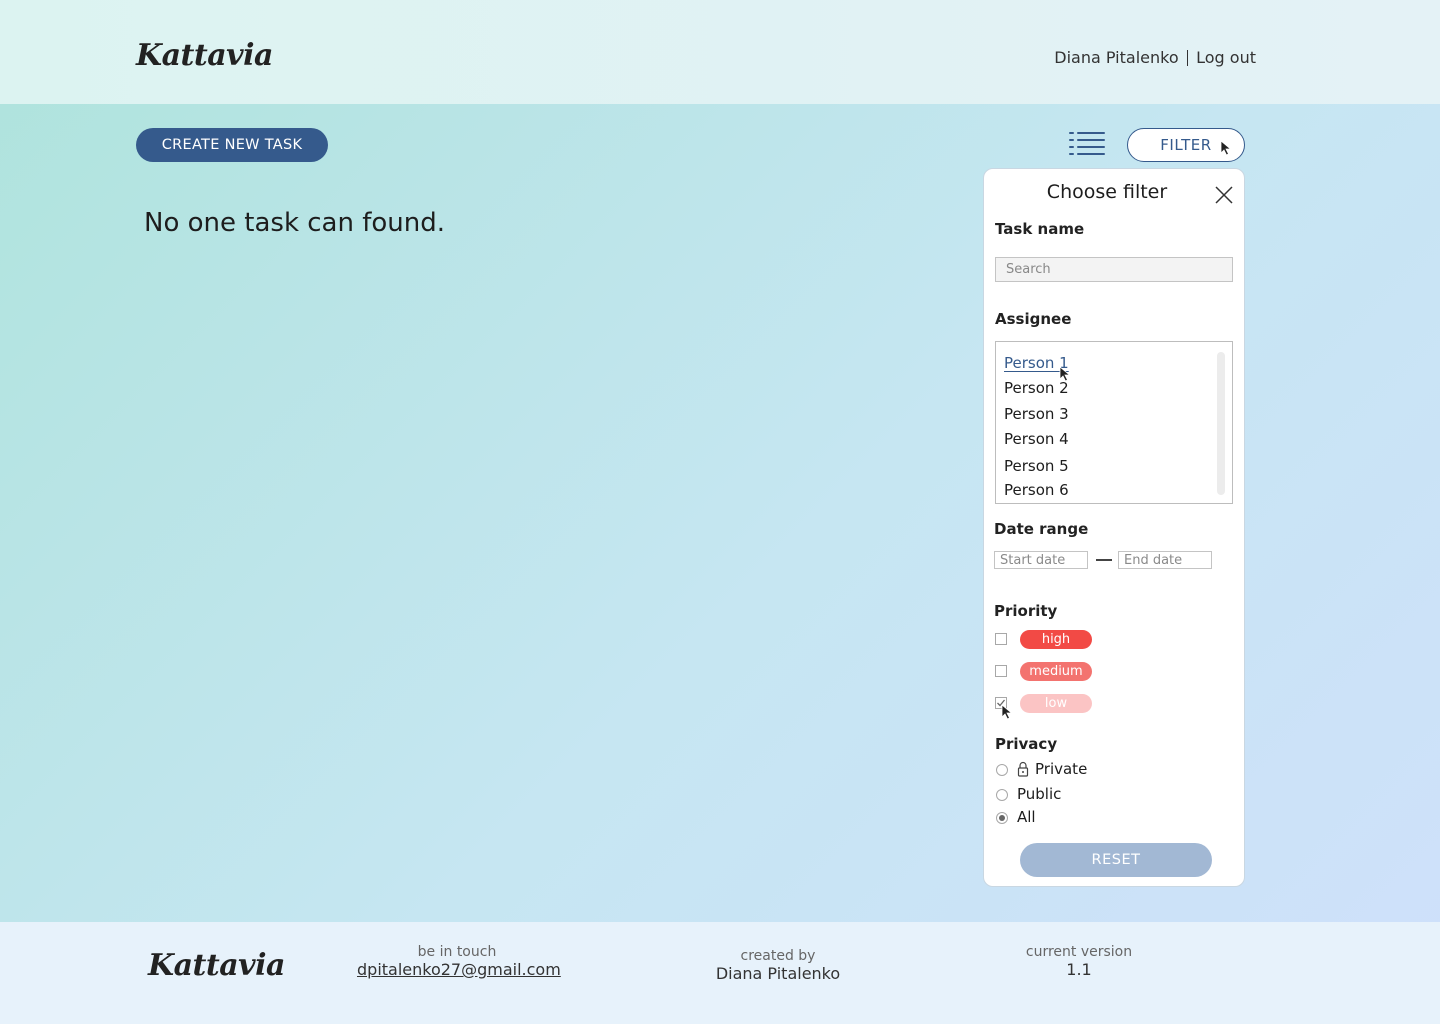 Image resolution: width=1440 pixels, height=1024 pixels. What do you see at coordinates (1026, 611) in the screenshot?
I see `priority-label: Priority` at bounding box center [1026, 611].